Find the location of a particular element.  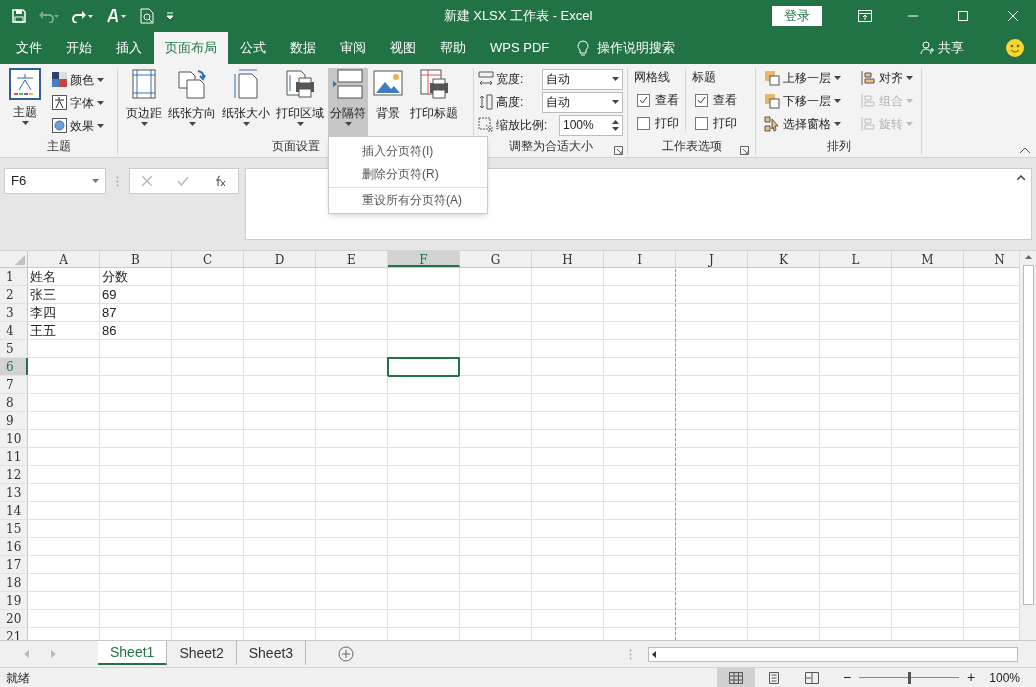

add-sheet-icon is located at coordinates (346, 654).